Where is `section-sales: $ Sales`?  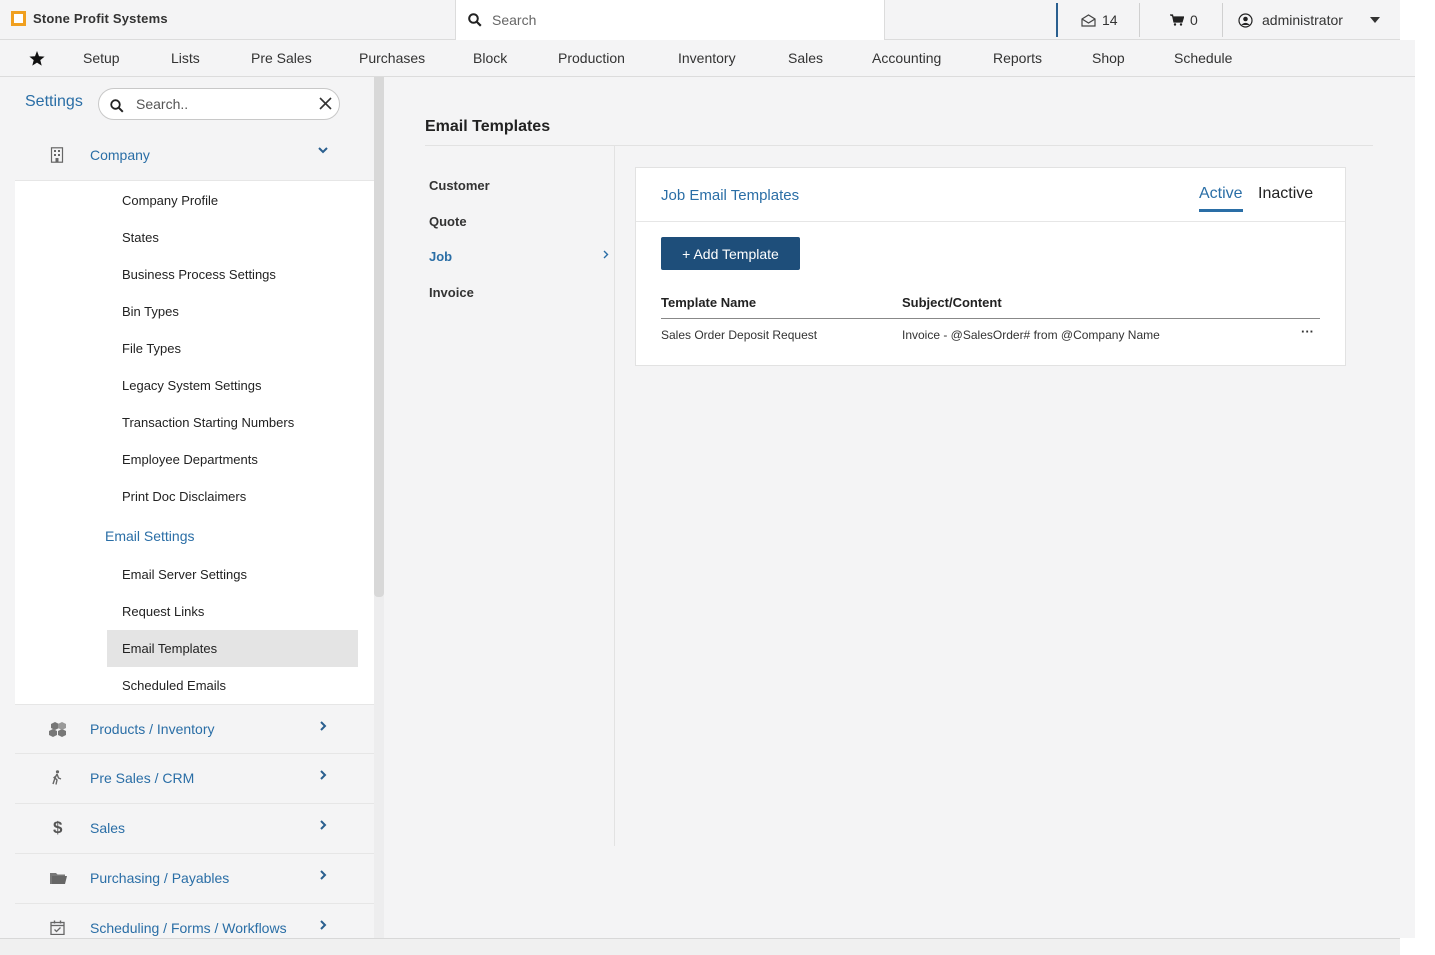 section-sales: $ Sales is located at coordinates (194, 829).